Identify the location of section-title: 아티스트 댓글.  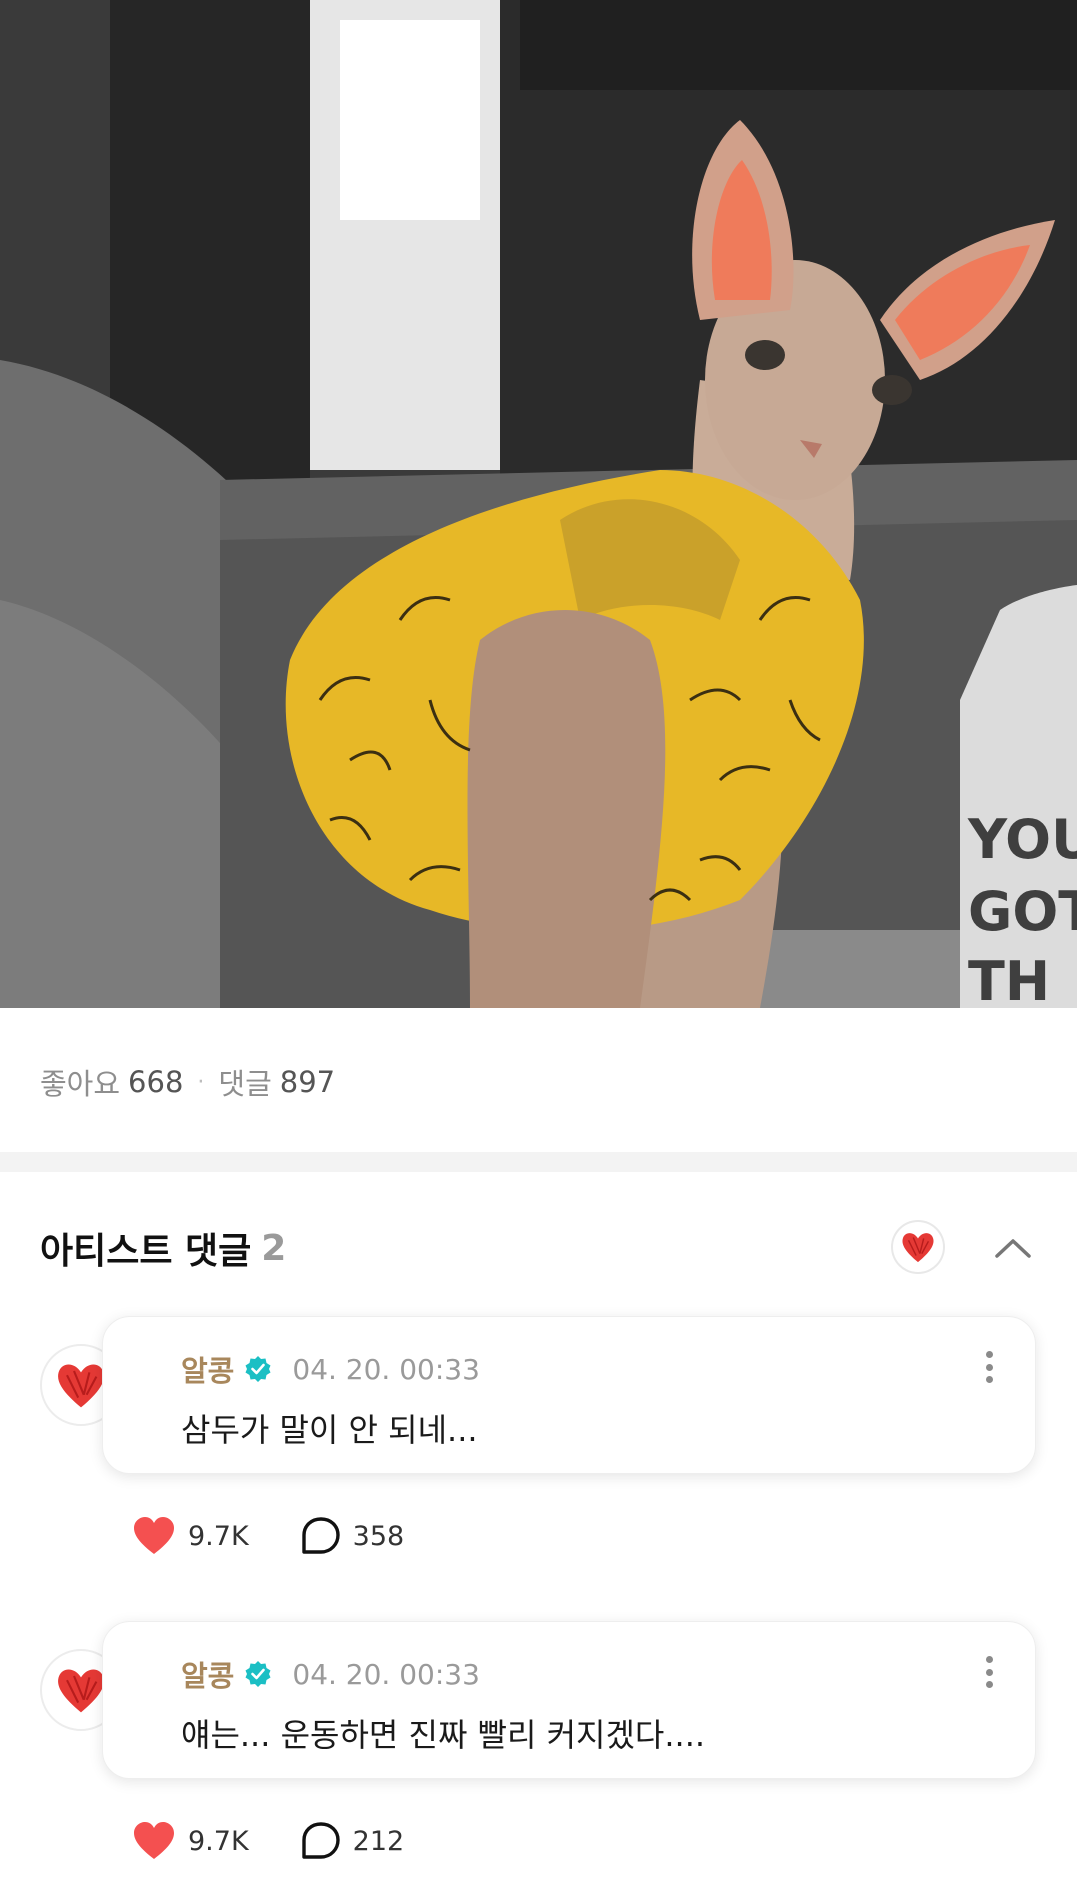
(146, 1251).